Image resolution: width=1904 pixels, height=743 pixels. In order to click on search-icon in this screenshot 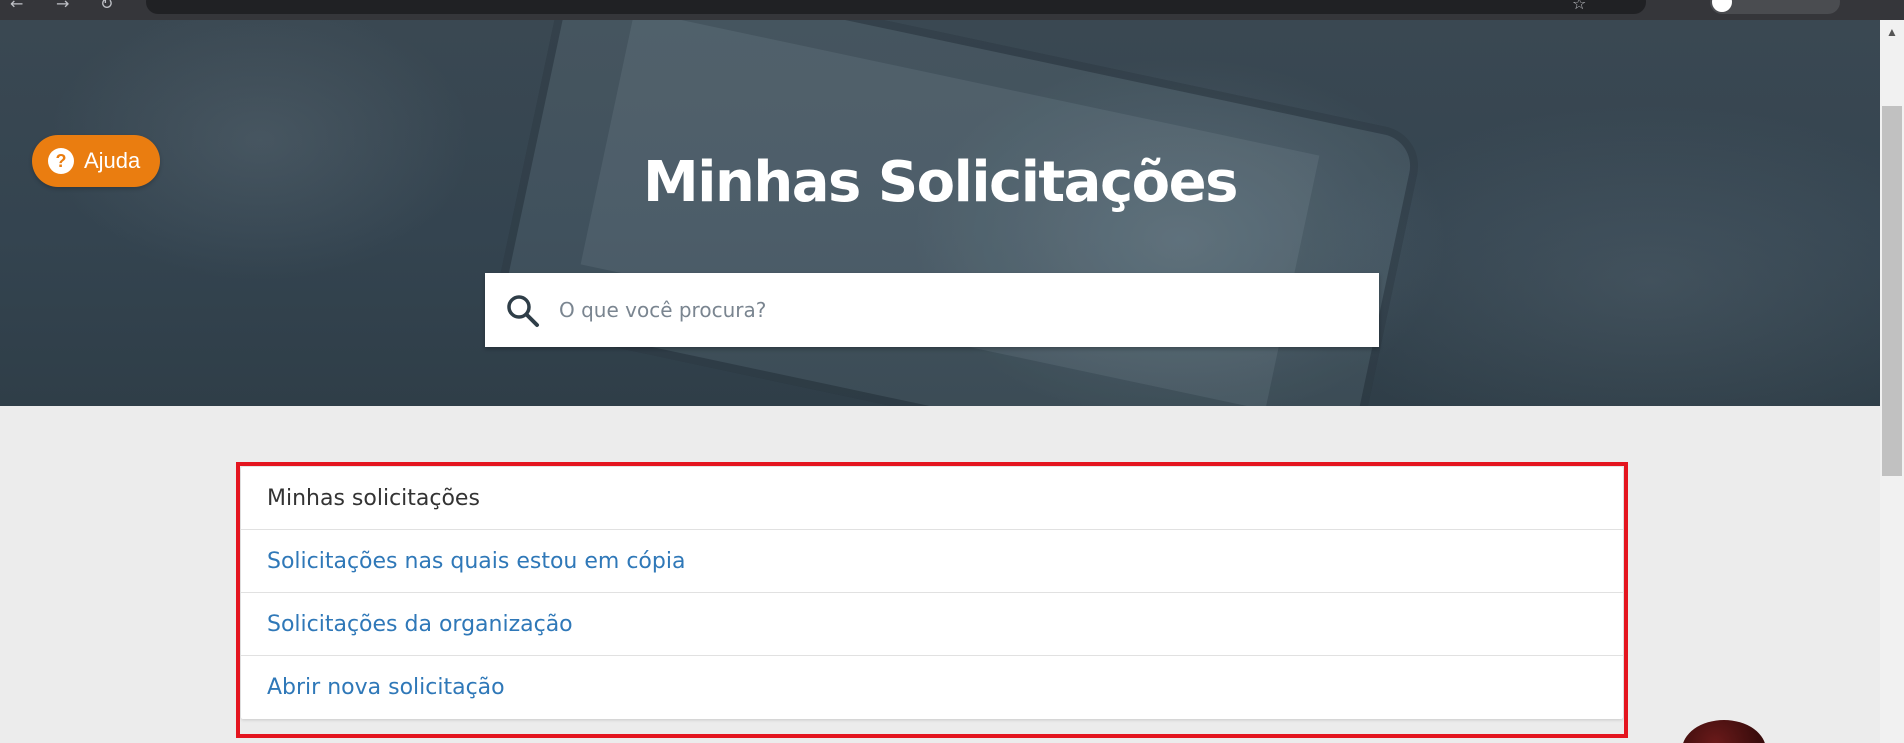, I will do `click(523, 311)`.